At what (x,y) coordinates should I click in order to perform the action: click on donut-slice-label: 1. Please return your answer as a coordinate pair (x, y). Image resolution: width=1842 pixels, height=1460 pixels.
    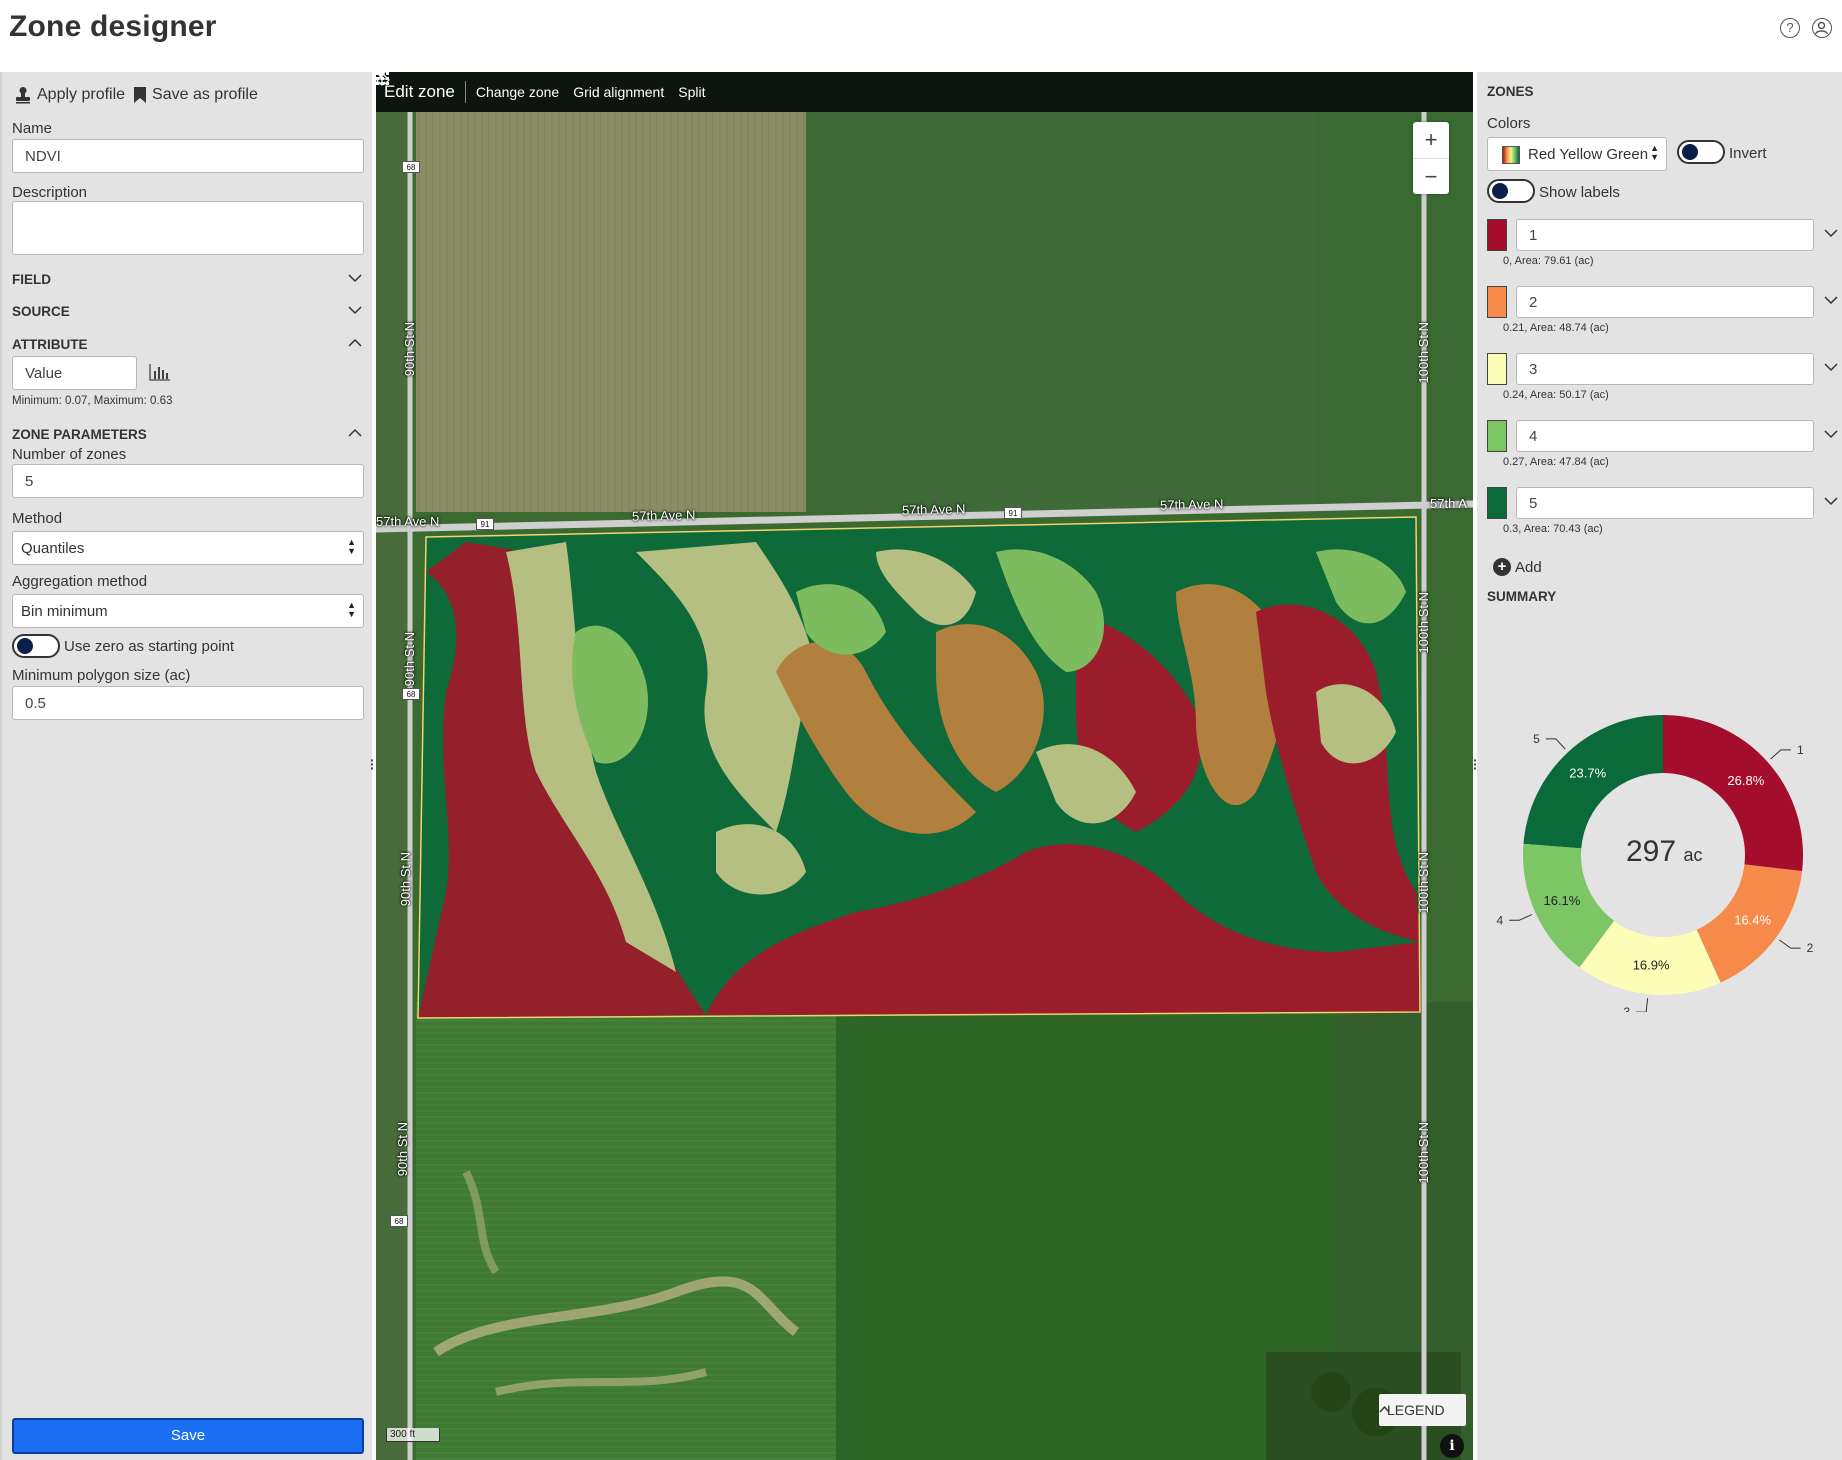
    Looking at the image, I should click on (1800, 750).